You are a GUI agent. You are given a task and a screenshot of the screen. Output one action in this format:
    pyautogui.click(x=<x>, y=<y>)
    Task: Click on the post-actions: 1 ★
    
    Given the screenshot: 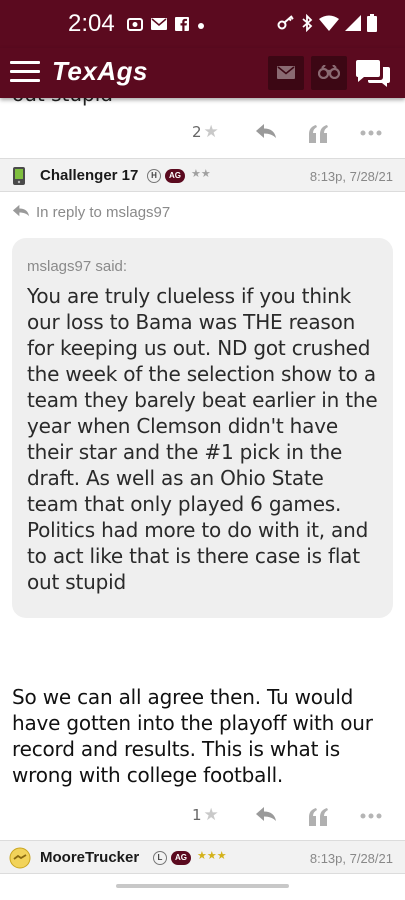 What is the action you would take?
    pyautogui.click(x=202, y=816)
    